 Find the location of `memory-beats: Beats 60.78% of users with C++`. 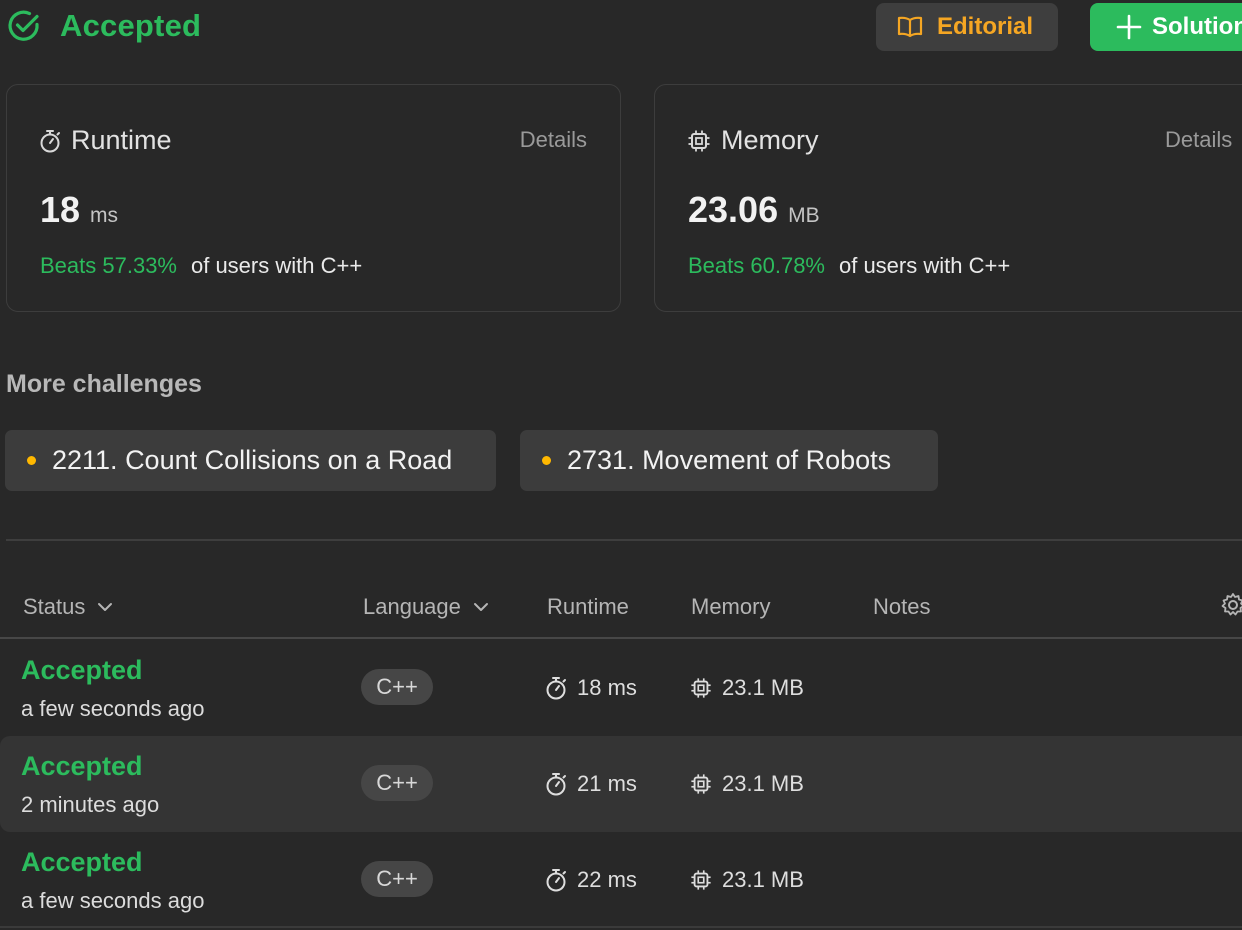

memory-beats: Beats 60.78% of users with C++ is located at coordinates (849, 266).